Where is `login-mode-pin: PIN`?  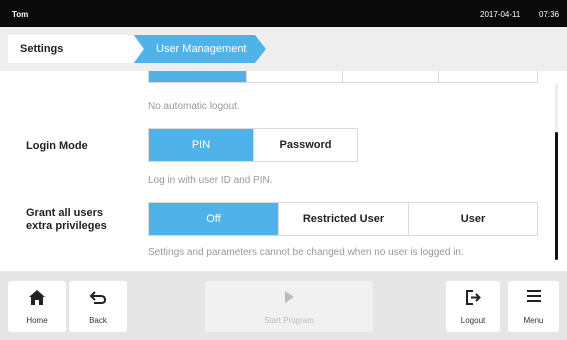 login-mode-pin: PIN is located at coordinates (201, 145).